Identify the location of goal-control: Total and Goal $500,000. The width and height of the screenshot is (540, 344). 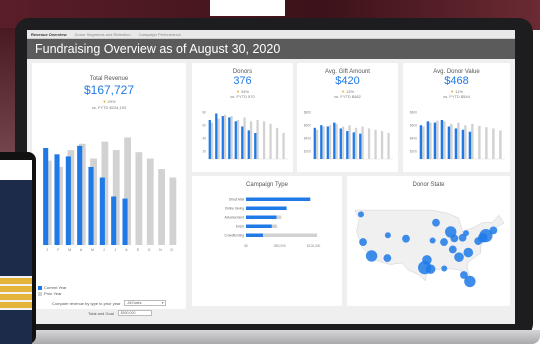
(120, 313).